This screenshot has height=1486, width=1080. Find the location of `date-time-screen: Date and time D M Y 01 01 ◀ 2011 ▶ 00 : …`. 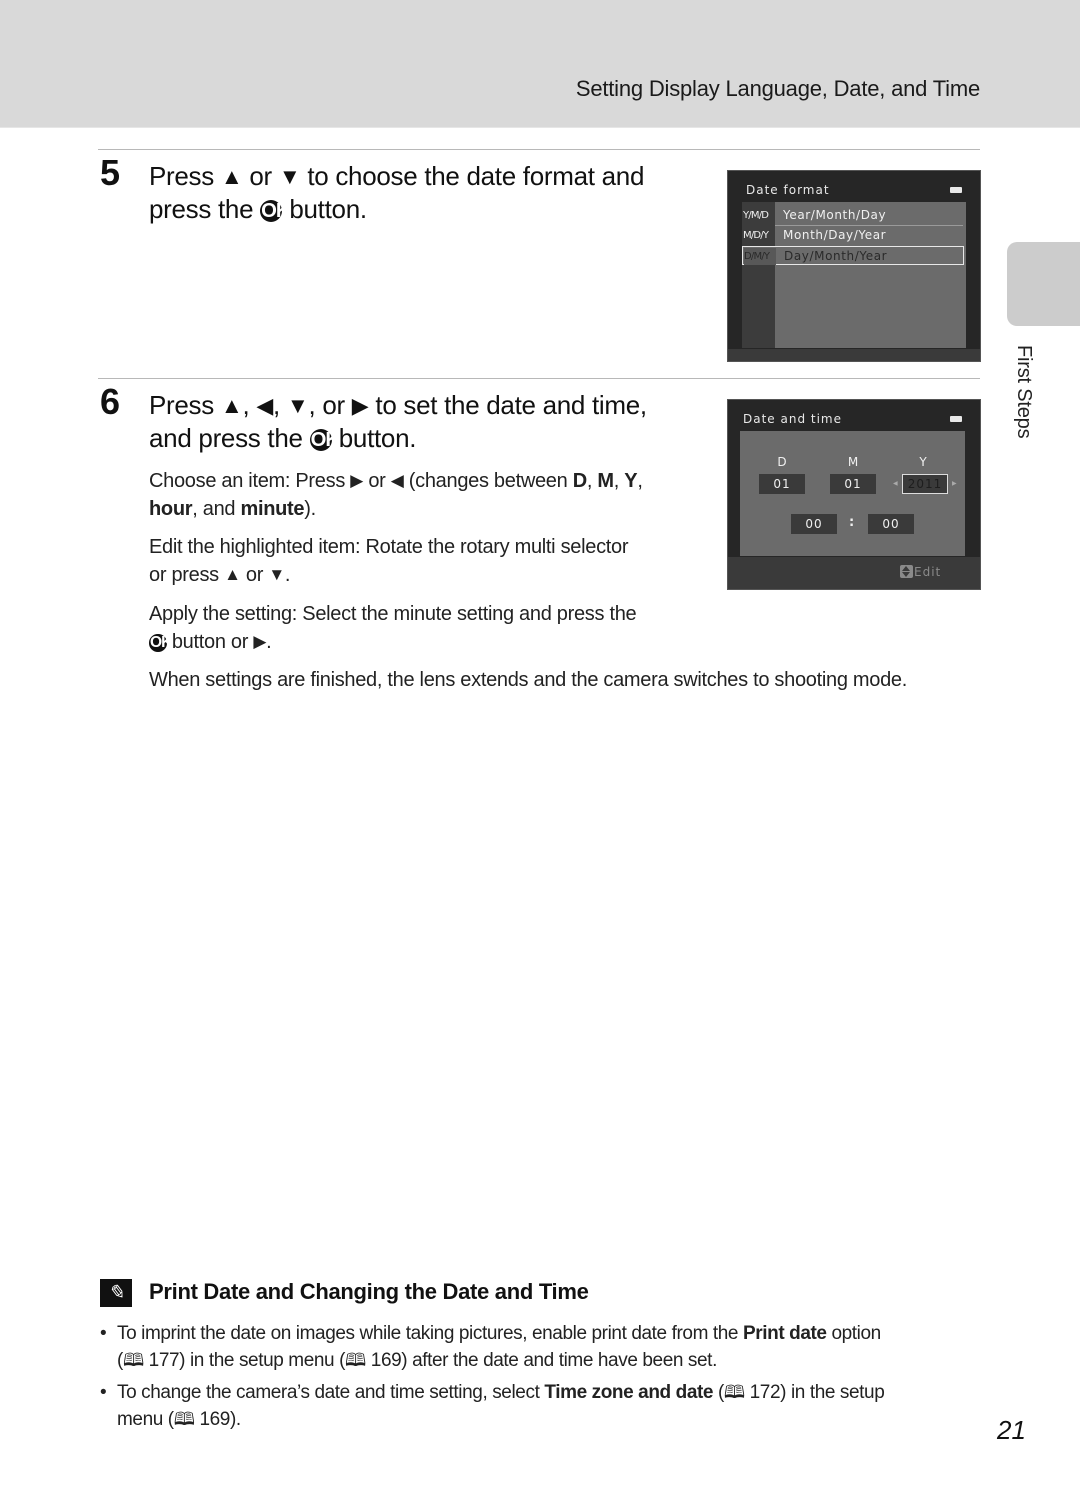

date-time-screen: Date and time D M Y 01 01 ◀ 2011 ▶ 00 : … is located at coordinates (854, 494).